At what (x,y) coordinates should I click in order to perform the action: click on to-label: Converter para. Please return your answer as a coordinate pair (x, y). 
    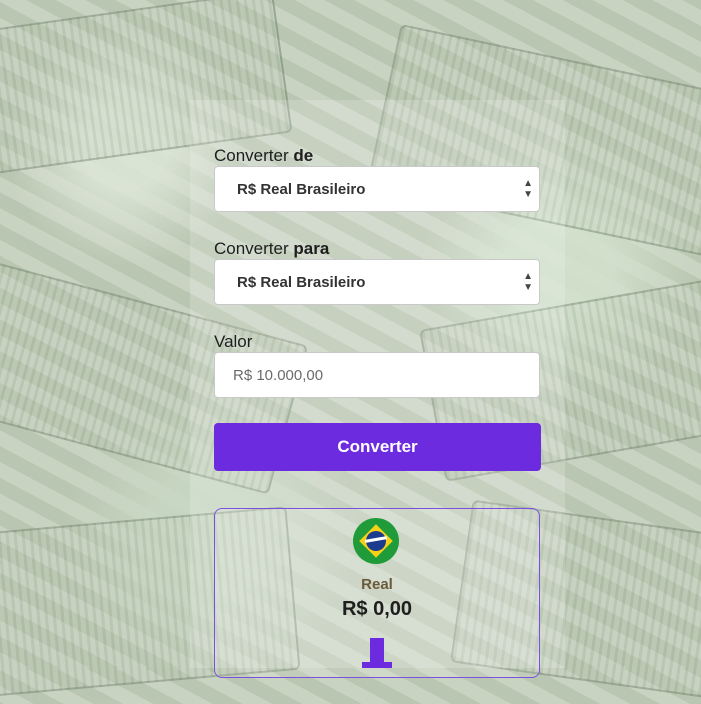
    Looking at the image, I should click on (271, 249).